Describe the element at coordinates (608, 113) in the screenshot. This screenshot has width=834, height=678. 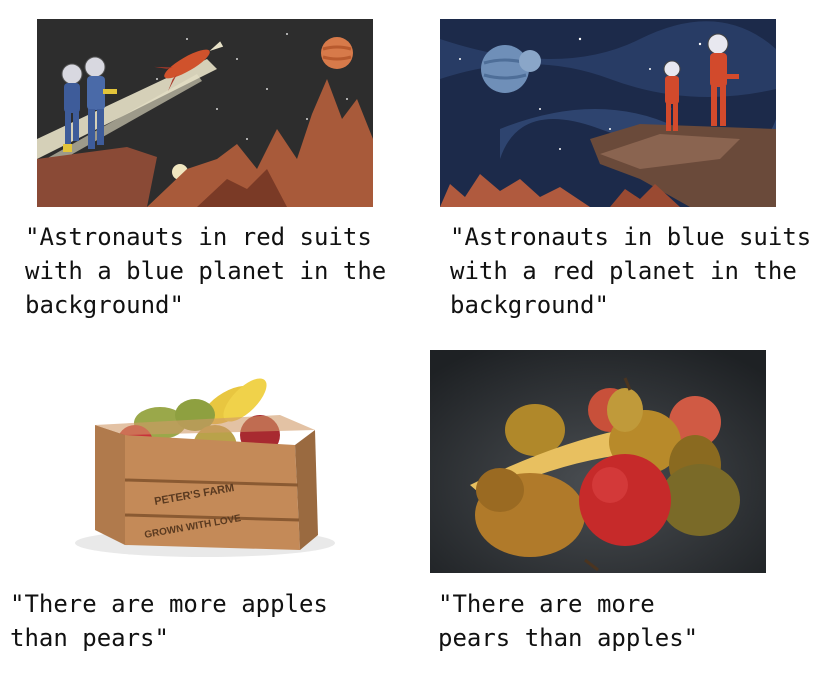
I see `astronauts-red-suits-image` at that location.